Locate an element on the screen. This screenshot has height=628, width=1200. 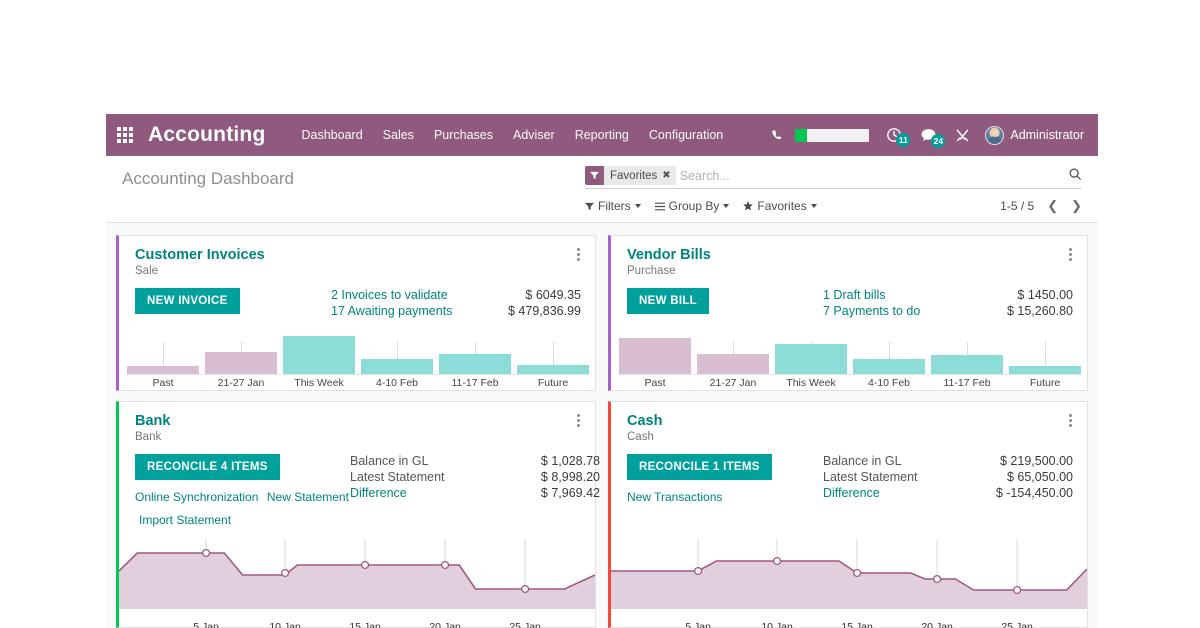
link-new-statement: New Statement is located at coordinates (308, 497).